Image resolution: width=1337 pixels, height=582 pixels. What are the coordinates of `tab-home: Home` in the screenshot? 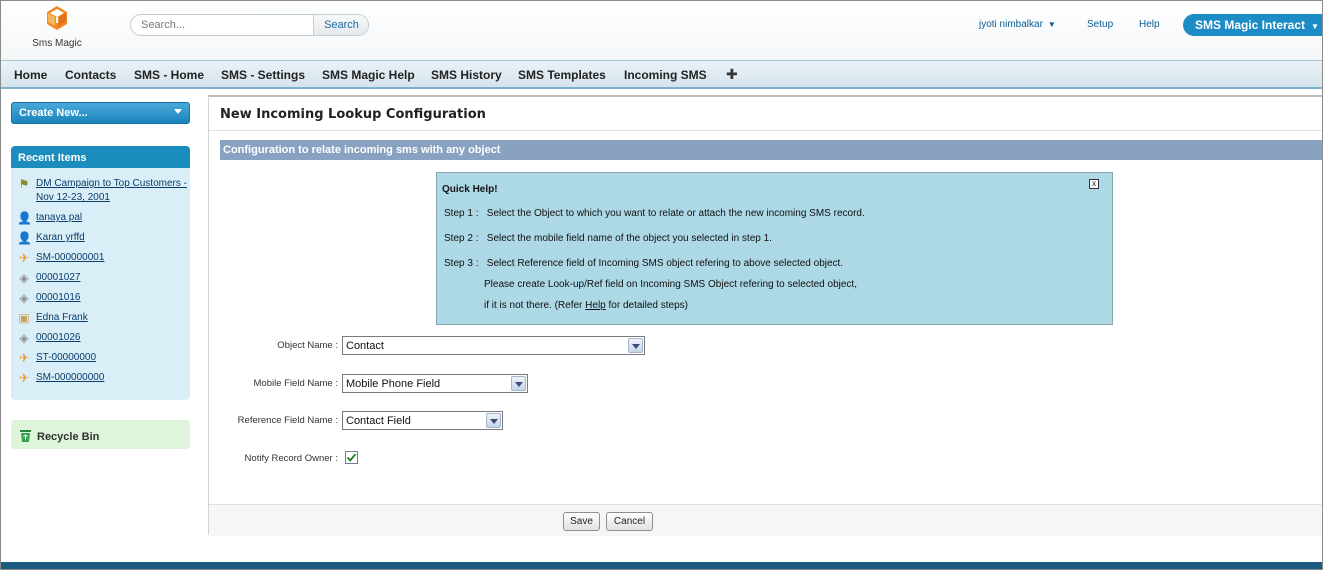 It's located at (30, 75).